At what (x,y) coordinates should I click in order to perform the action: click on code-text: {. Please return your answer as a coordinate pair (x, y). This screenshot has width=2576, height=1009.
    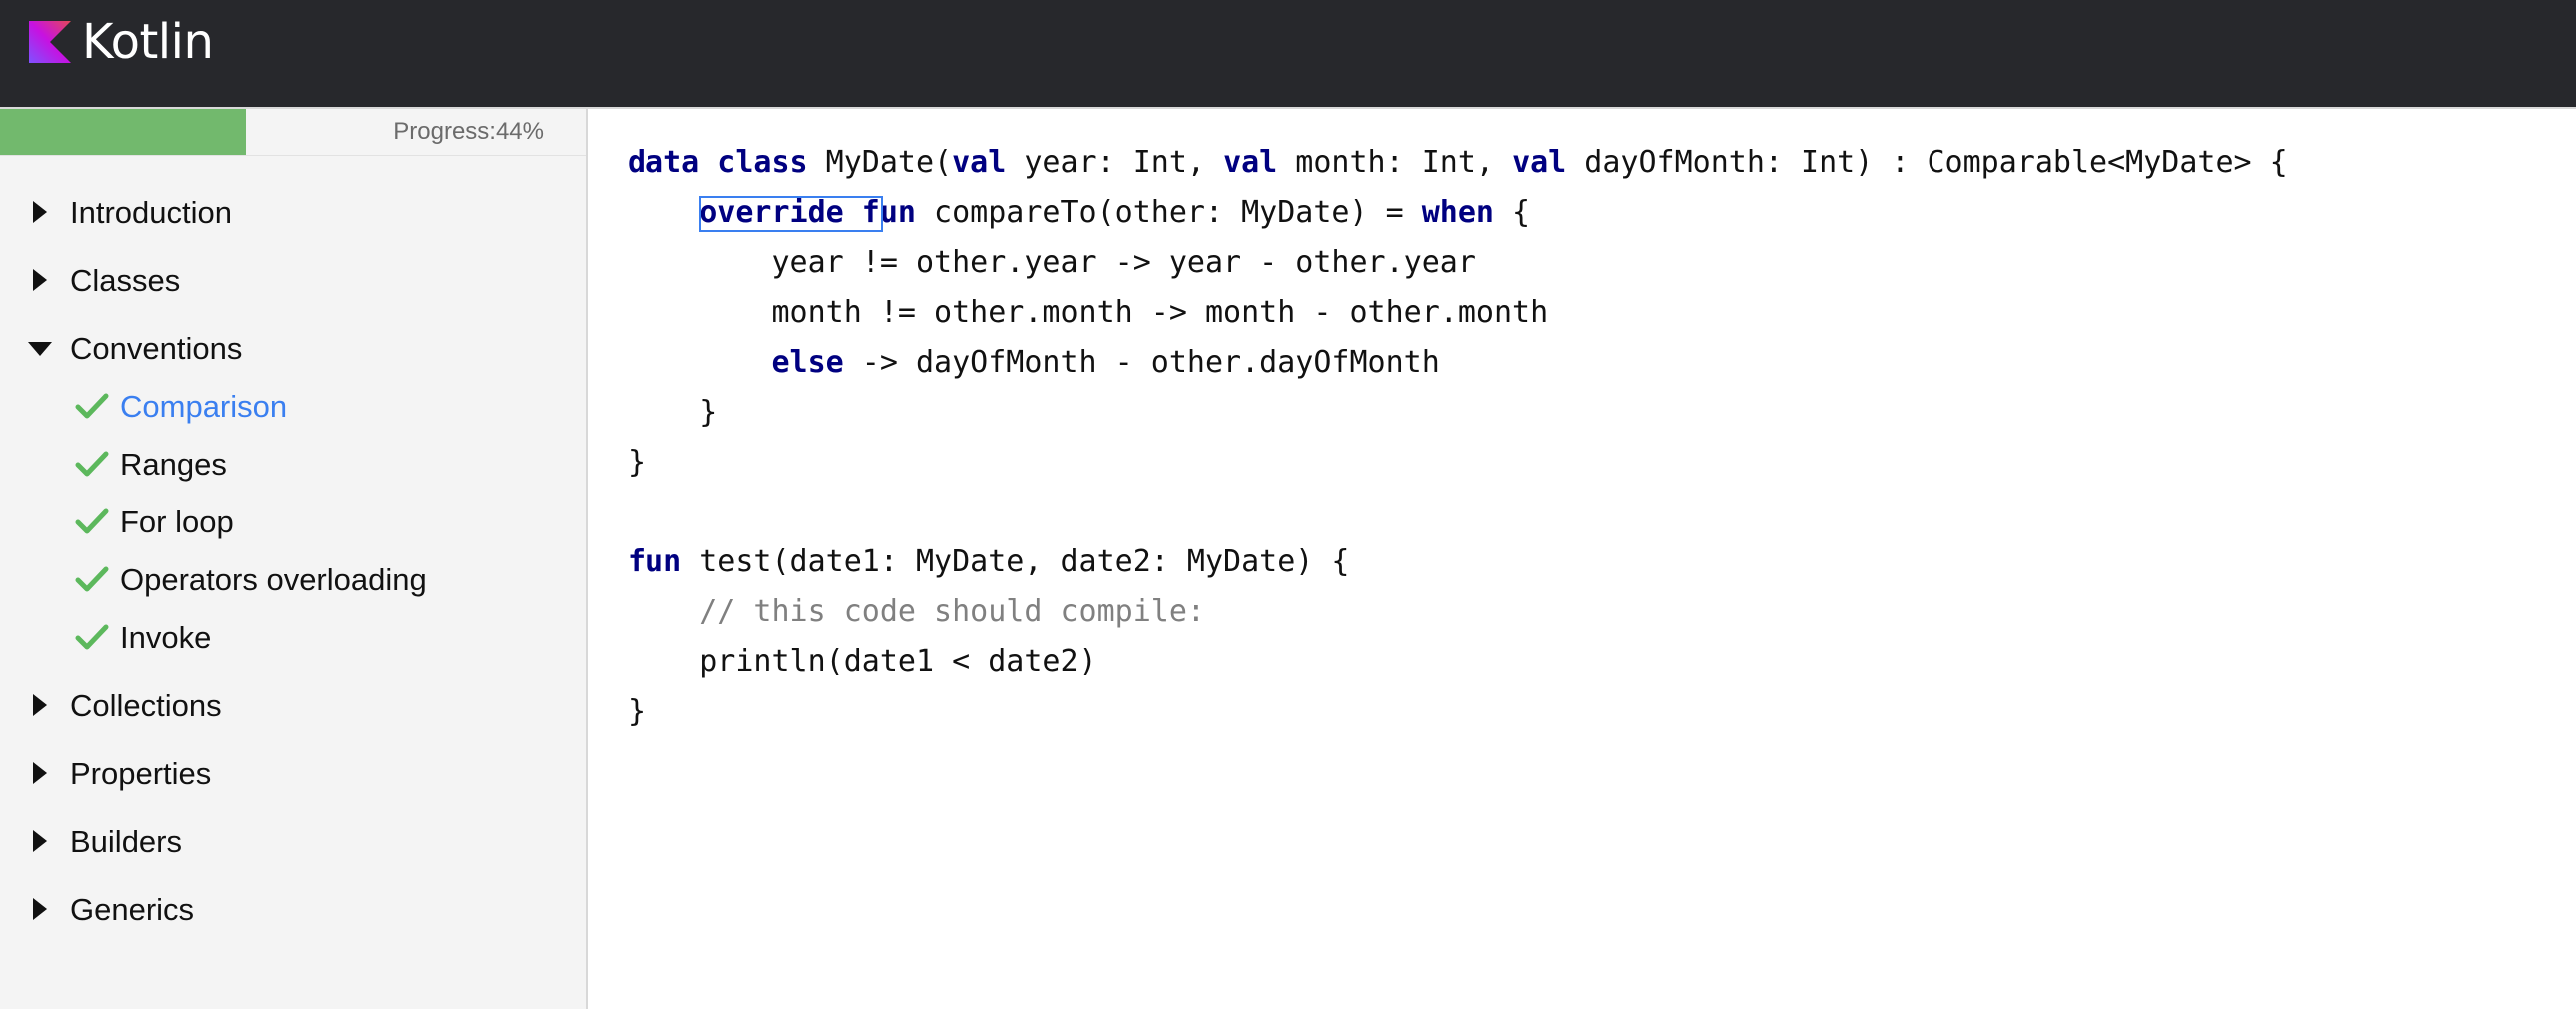
    Looking at the image, I should click on (1512, 212).